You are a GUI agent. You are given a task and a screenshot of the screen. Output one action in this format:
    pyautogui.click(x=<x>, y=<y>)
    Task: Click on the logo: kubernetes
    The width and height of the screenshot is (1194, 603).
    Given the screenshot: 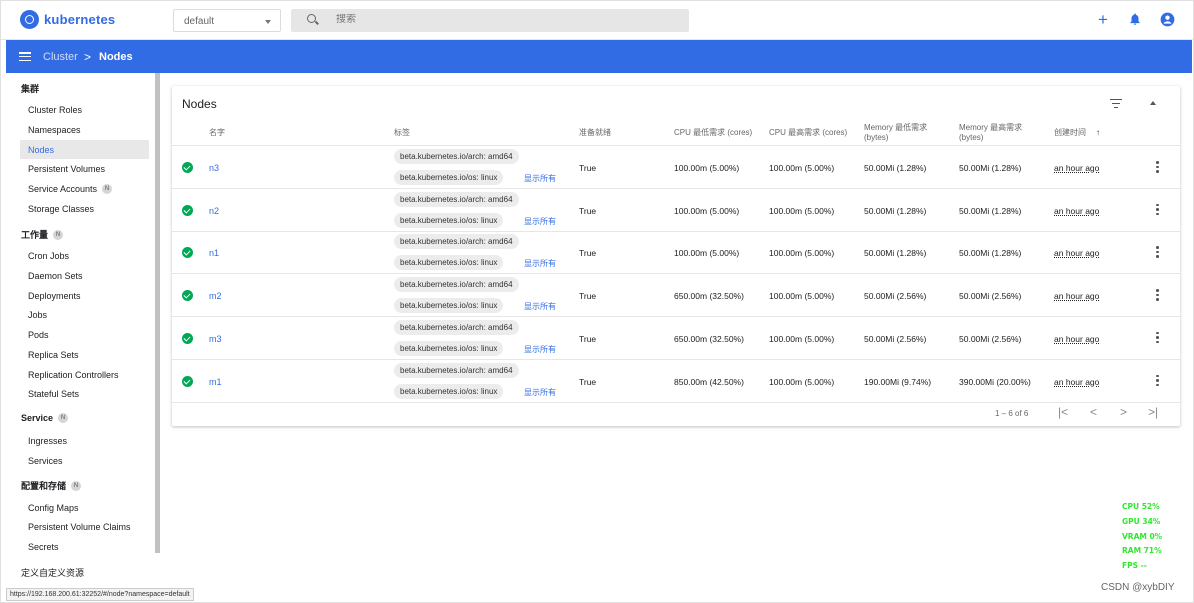 What is the action you would take?
    pyautogui.click(x=67, y=19)
    